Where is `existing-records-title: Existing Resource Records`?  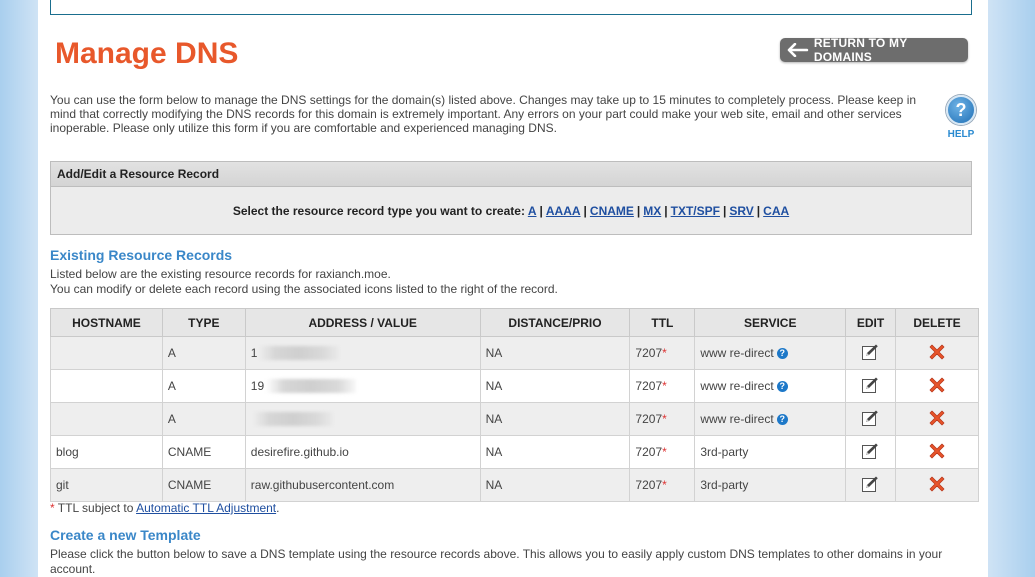
existing-records-title: Existing Resource Records is located at coordinates (141, 255).